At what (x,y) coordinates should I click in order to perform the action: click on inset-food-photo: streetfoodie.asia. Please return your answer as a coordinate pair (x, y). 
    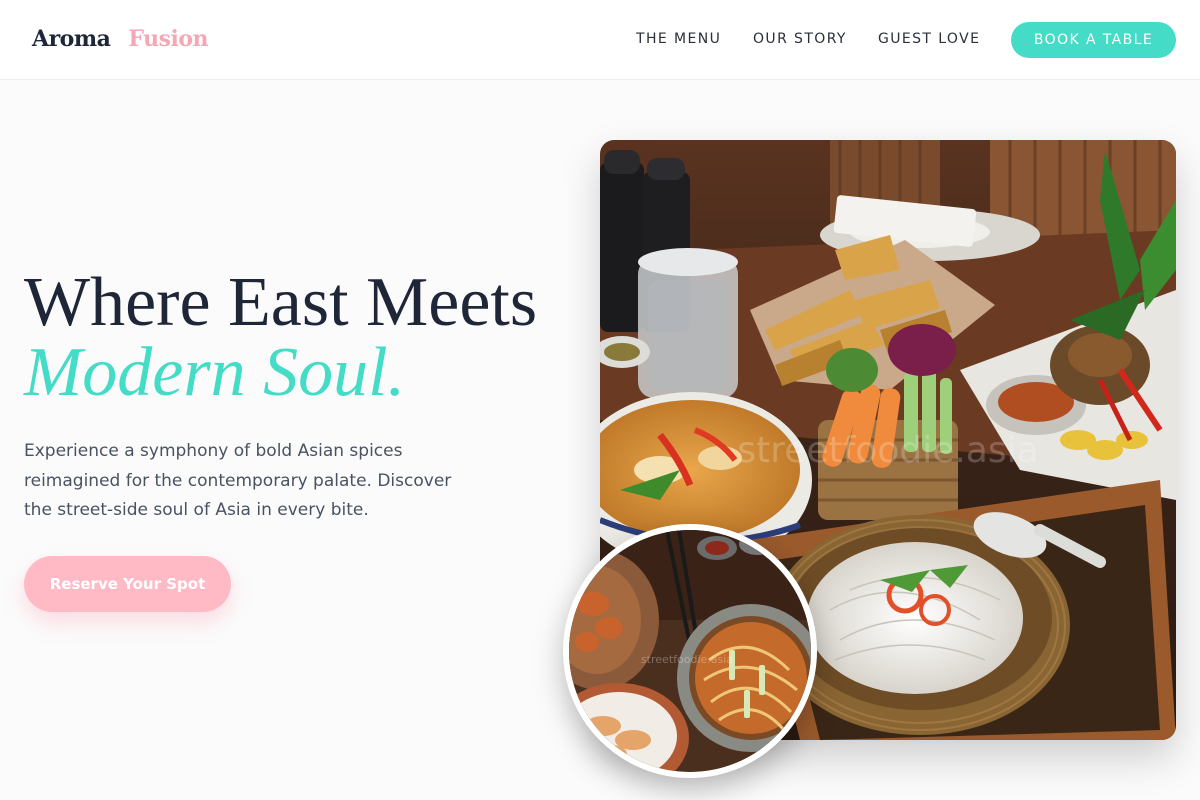
    Looking at the image, I should click on (690, 651).